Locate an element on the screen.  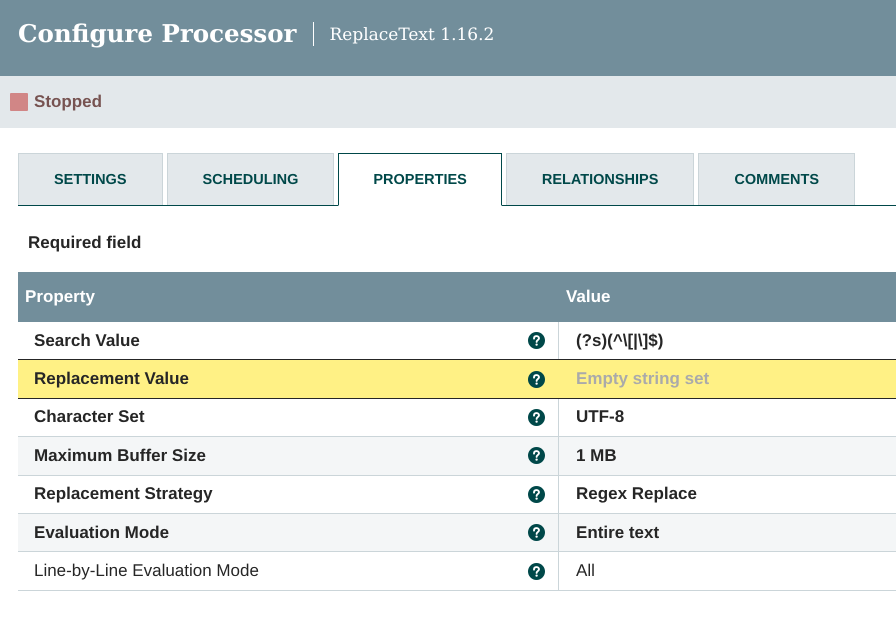
property-value: 1 MB is located at coordinates (596, 456).